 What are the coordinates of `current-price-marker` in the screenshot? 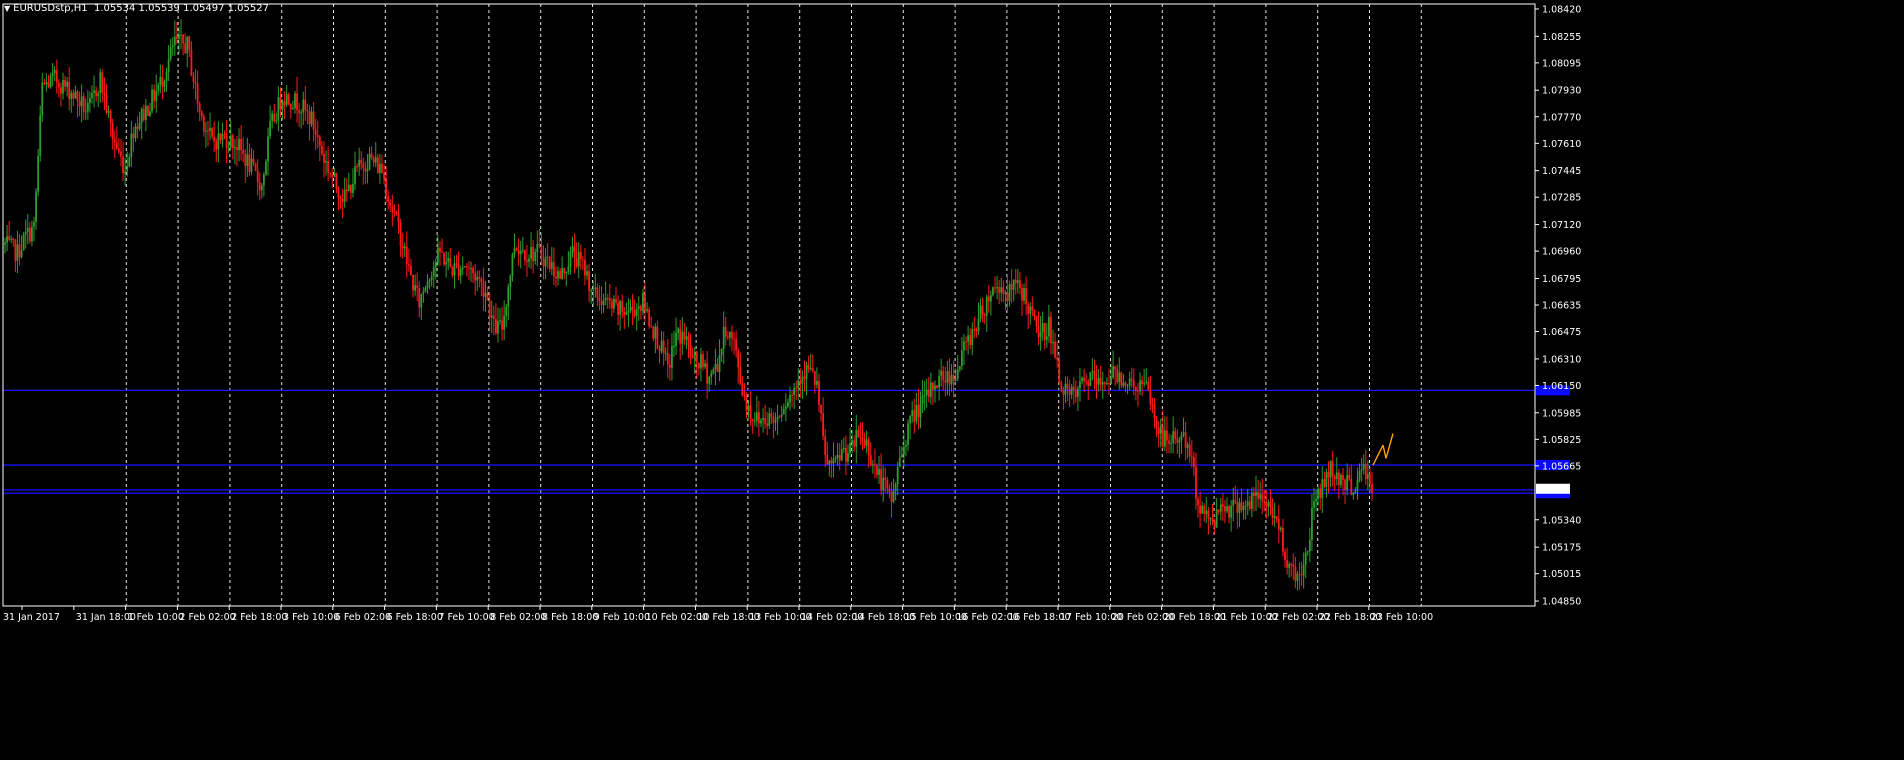 It's located at (1553, 488).